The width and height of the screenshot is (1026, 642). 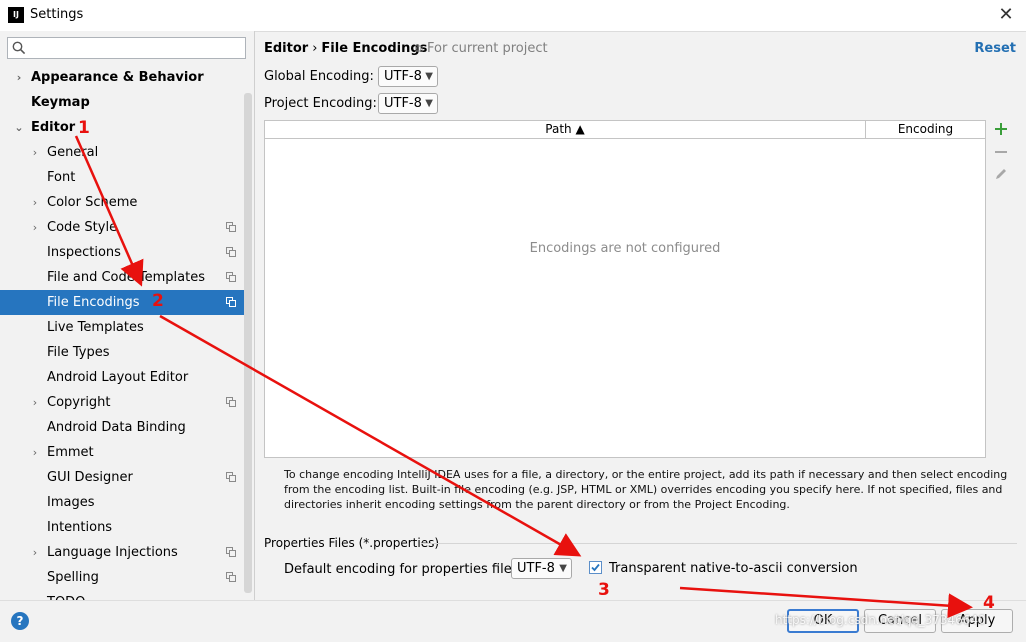 What do you see at coordinates (82, 227) in the screenshot?
I see `sidebar-item-label: Code Style` at bounding box center [82, 227].